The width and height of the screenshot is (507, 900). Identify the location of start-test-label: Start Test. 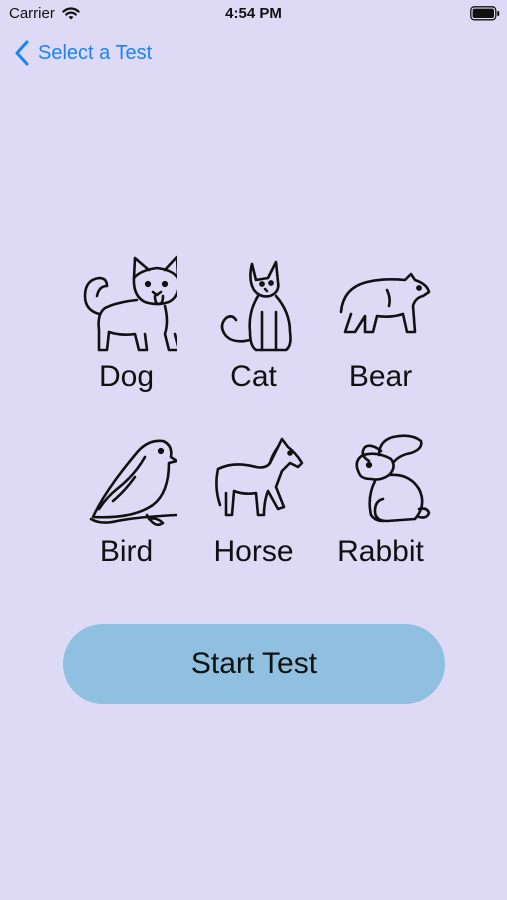
(254, 663).